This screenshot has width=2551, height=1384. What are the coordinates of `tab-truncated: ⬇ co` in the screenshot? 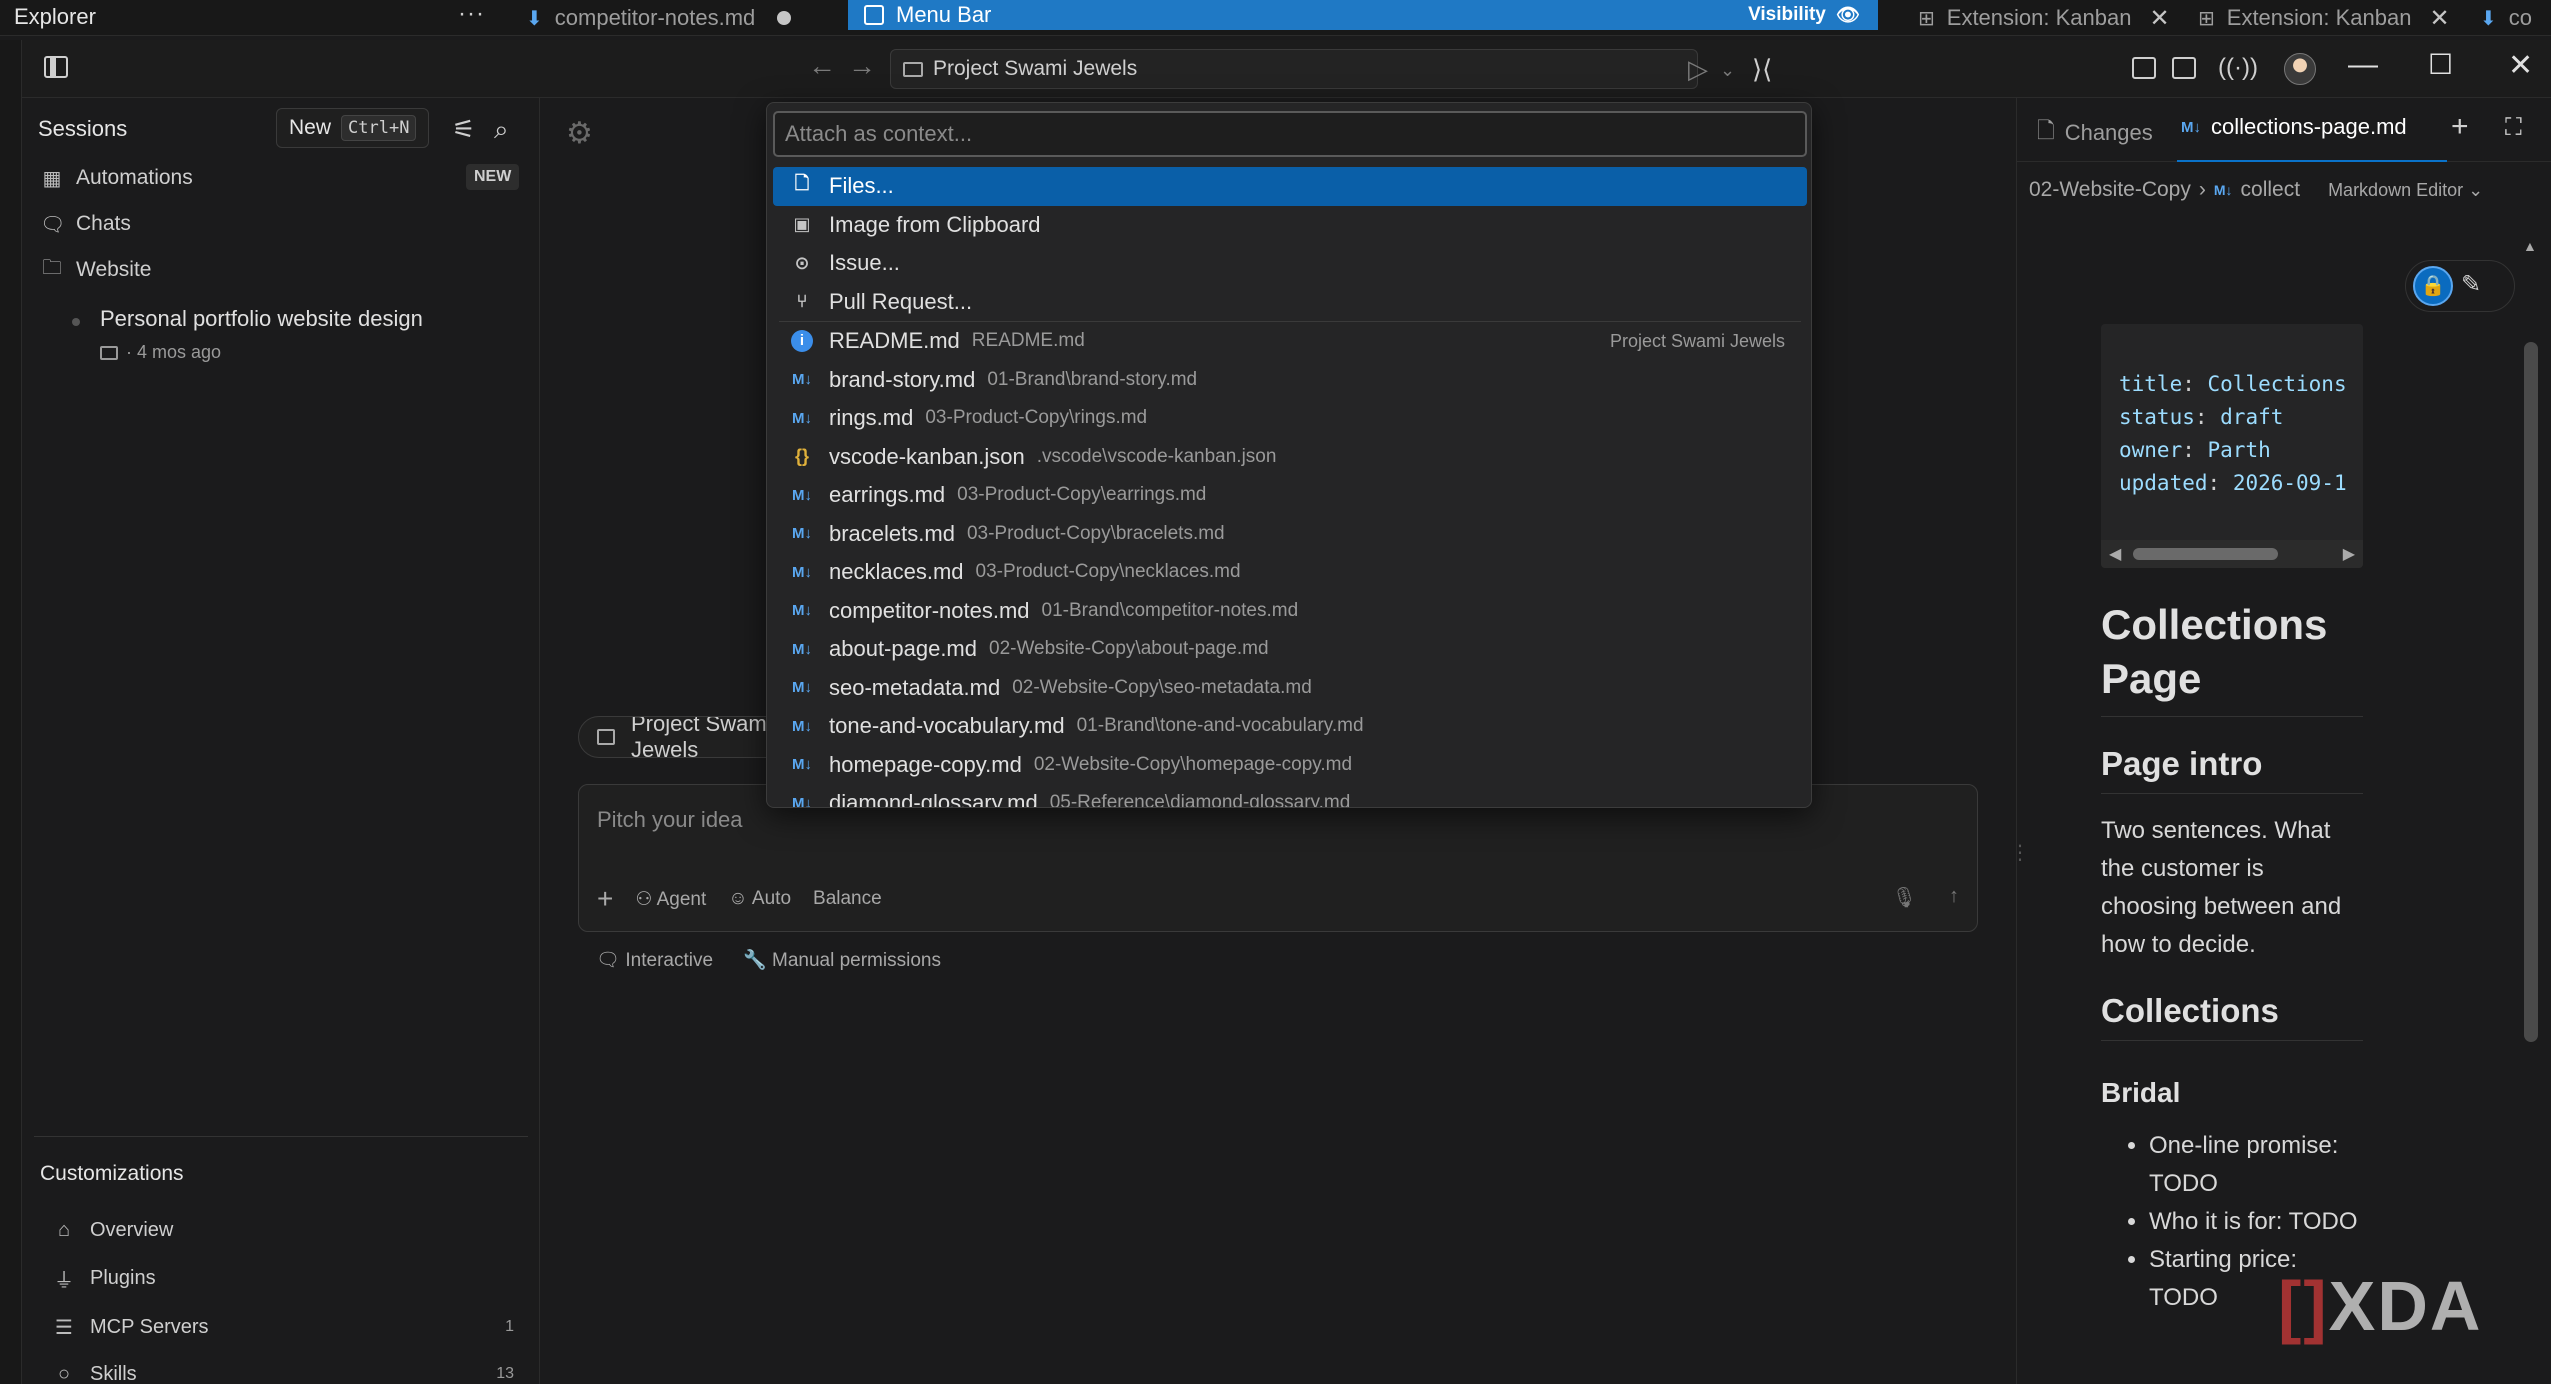 It's located at (2506, 18).